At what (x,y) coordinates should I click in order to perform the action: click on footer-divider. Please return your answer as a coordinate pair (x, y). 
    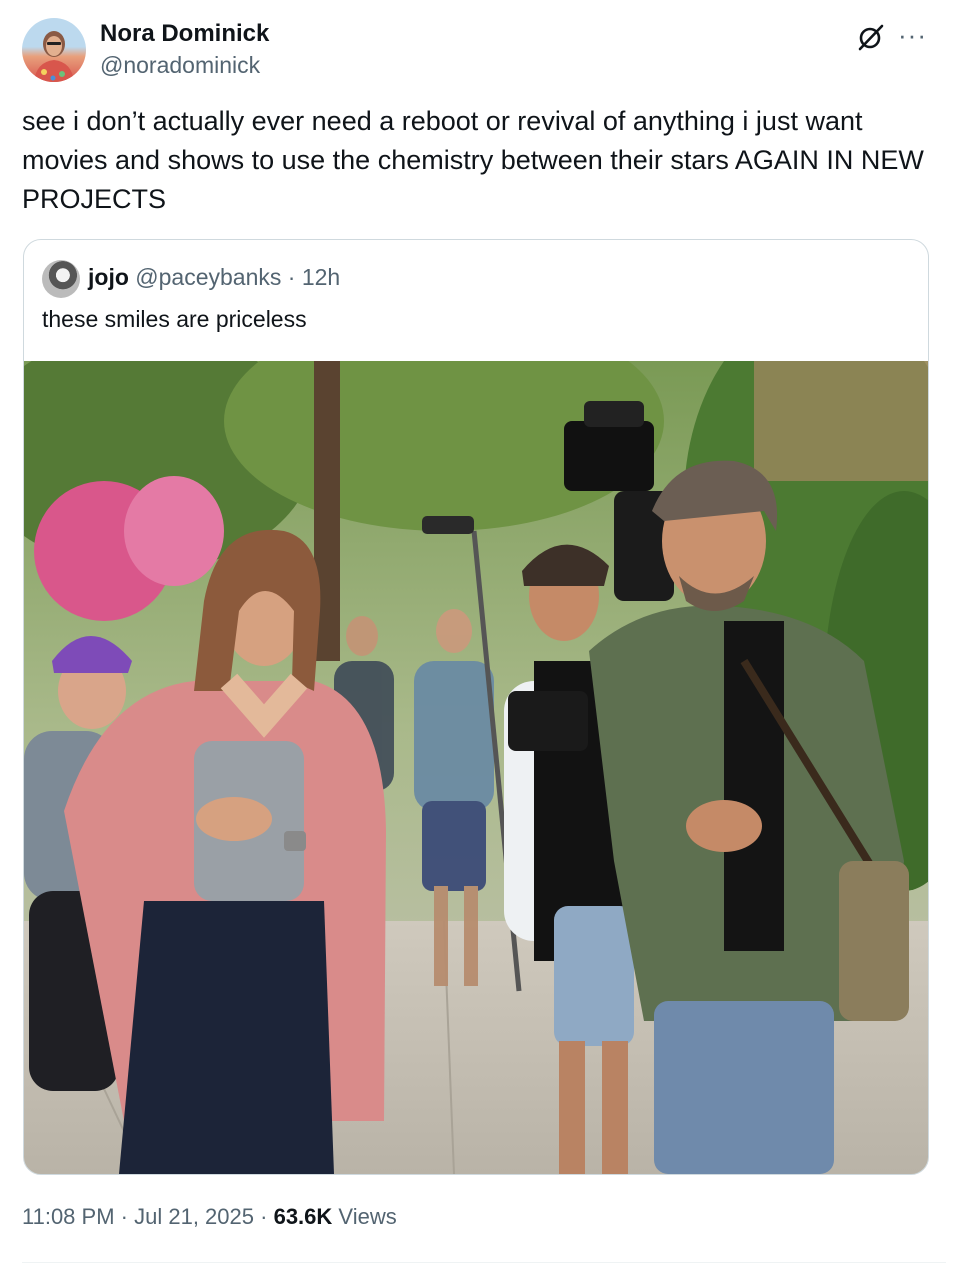
    Looking at the image, I should click on (484, 1262).